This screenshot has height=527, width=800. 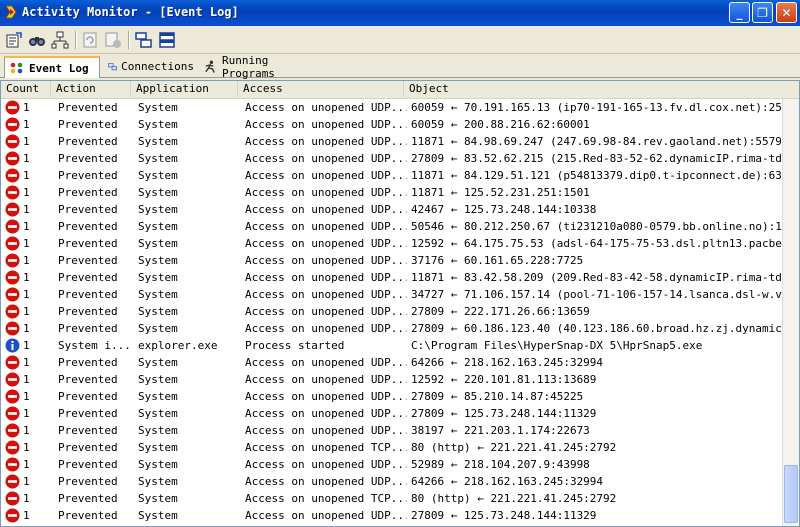 I want to click on properties-icon, so click(x=14, y=40).